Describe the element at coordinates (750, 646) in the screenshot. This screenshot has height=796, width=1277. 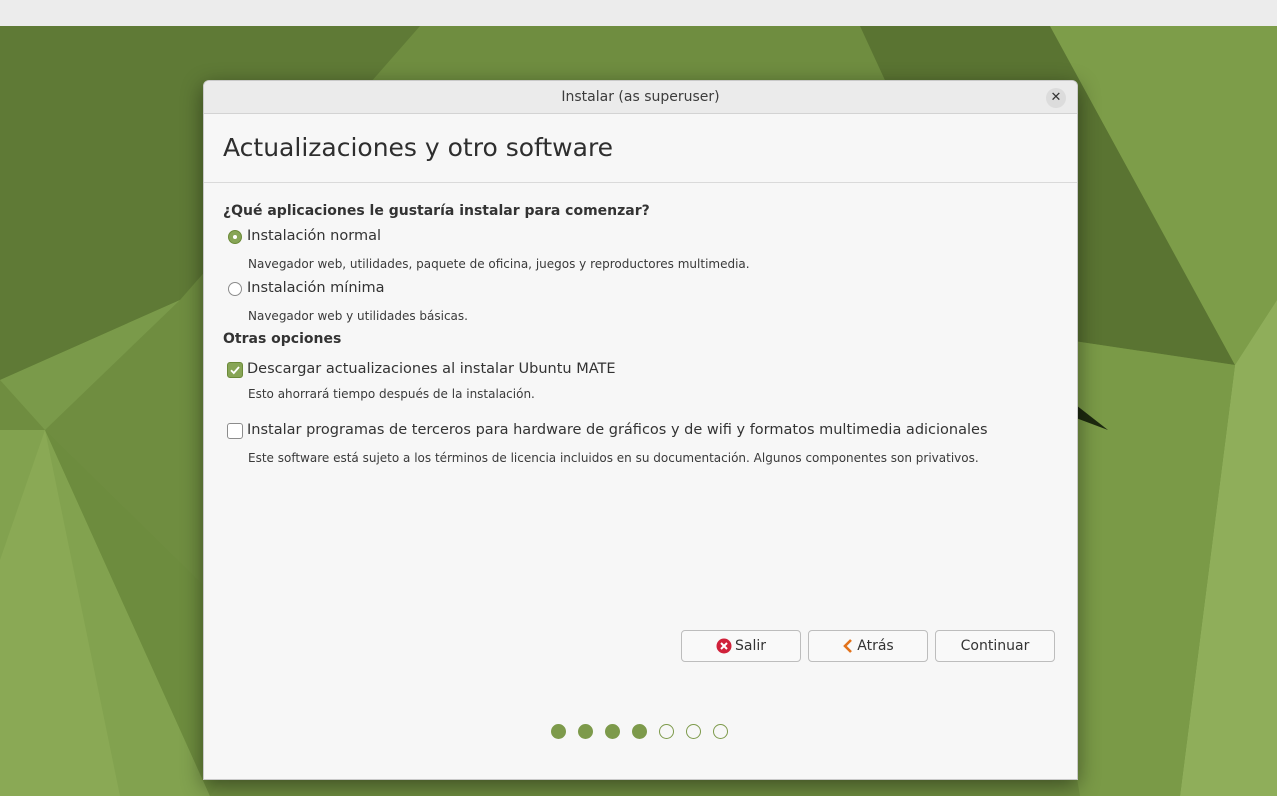
I see `quit-button-label: Salir` at that location.